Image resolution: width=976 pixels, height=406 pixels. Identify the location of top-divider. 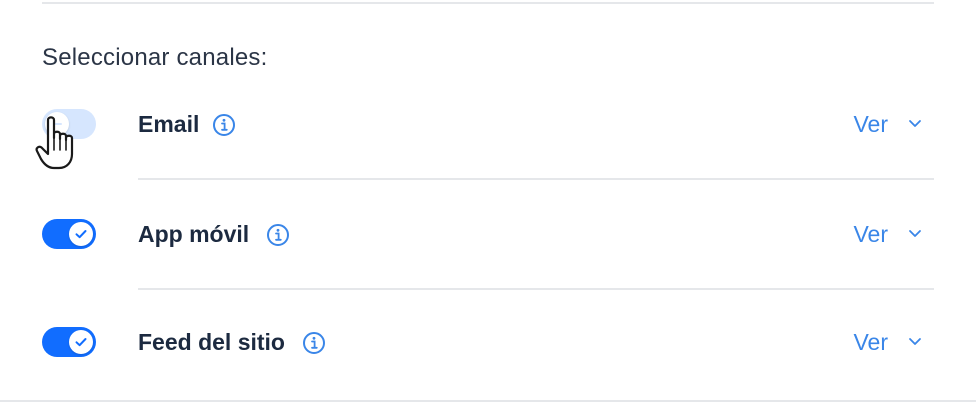
(488, 3).